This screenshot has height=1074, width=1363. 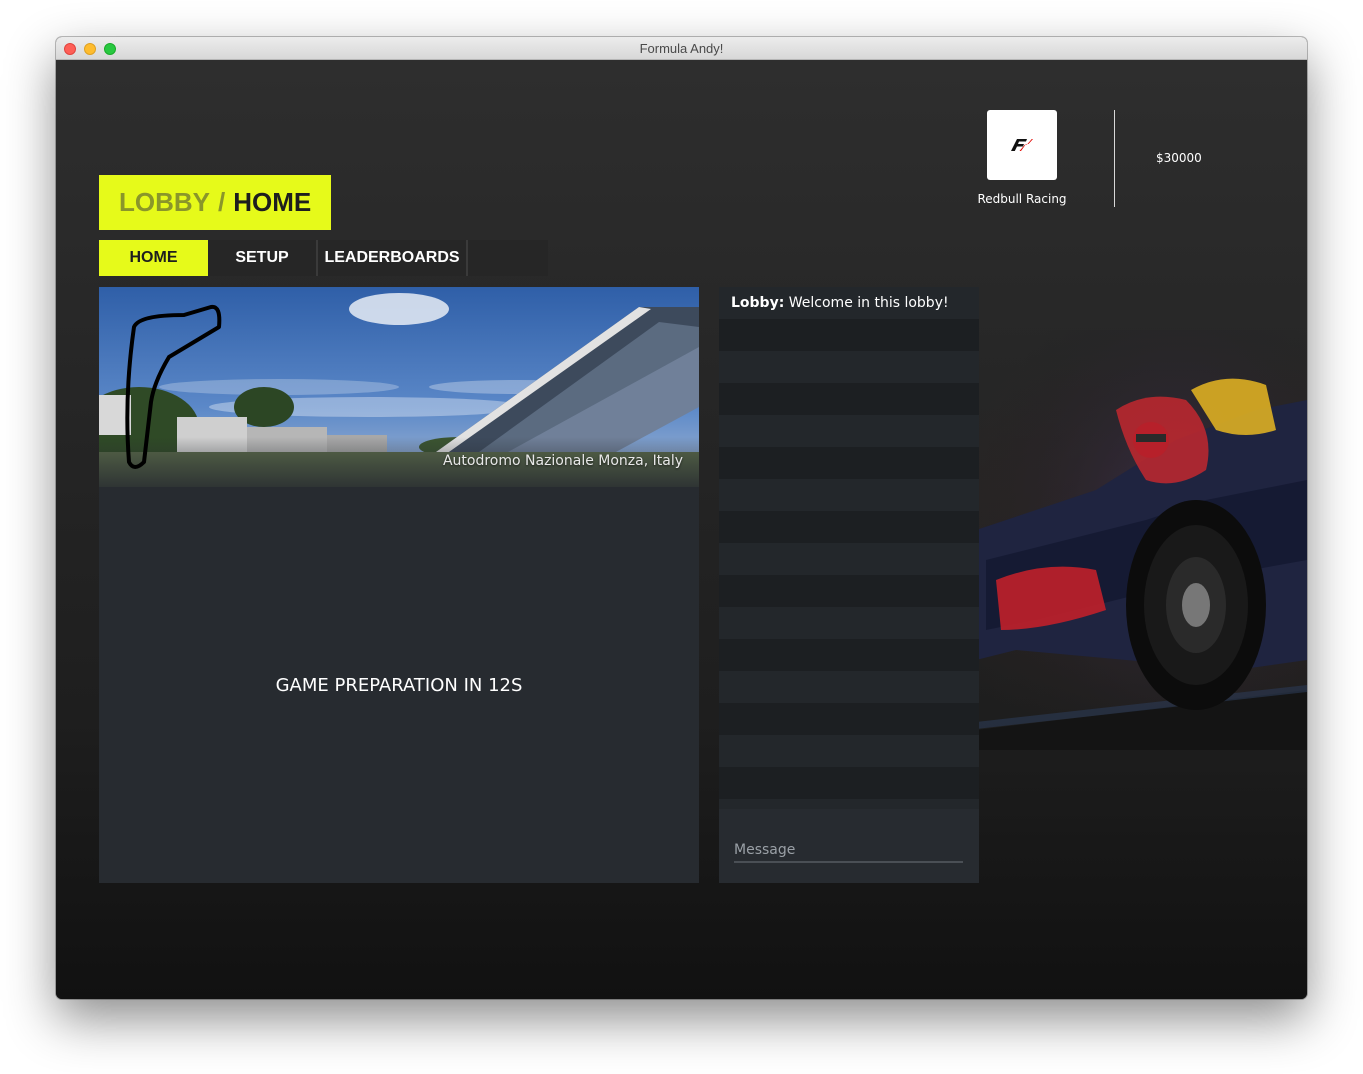 I want to click on team-name: Redbull Racing, so click(x=1022, y=199).